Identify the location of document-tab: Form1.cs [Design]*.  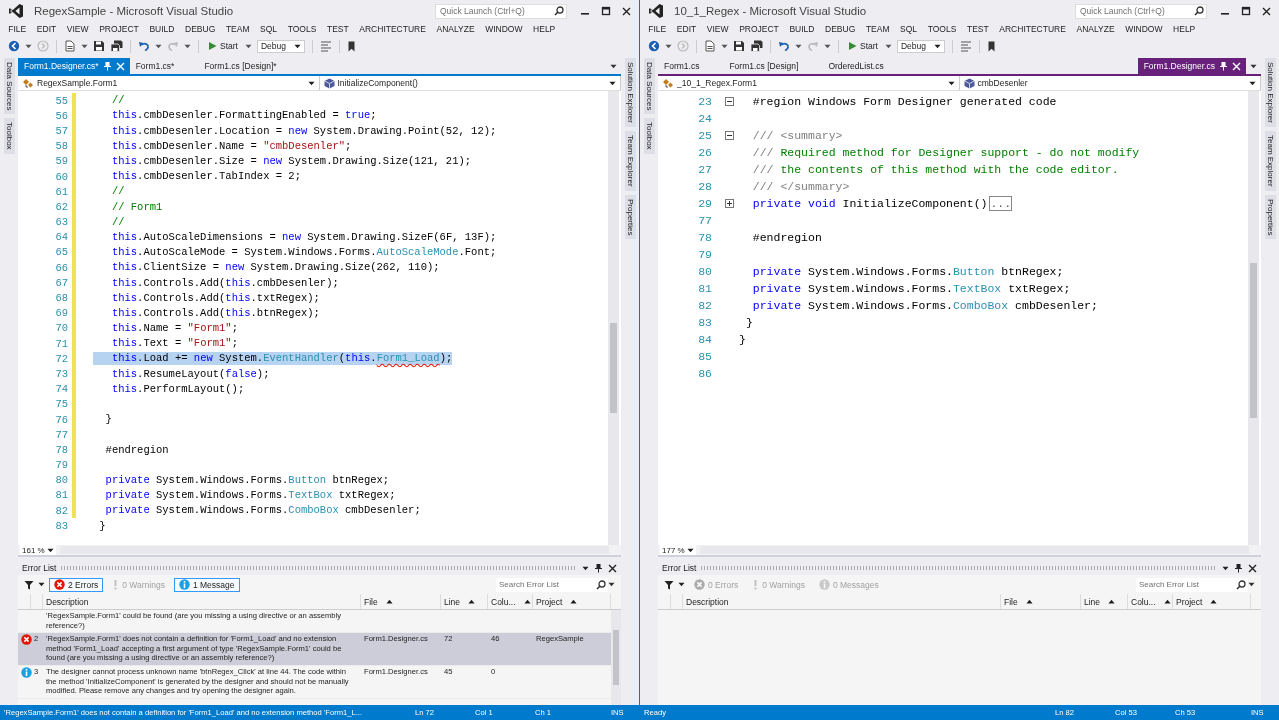
(249, 66).